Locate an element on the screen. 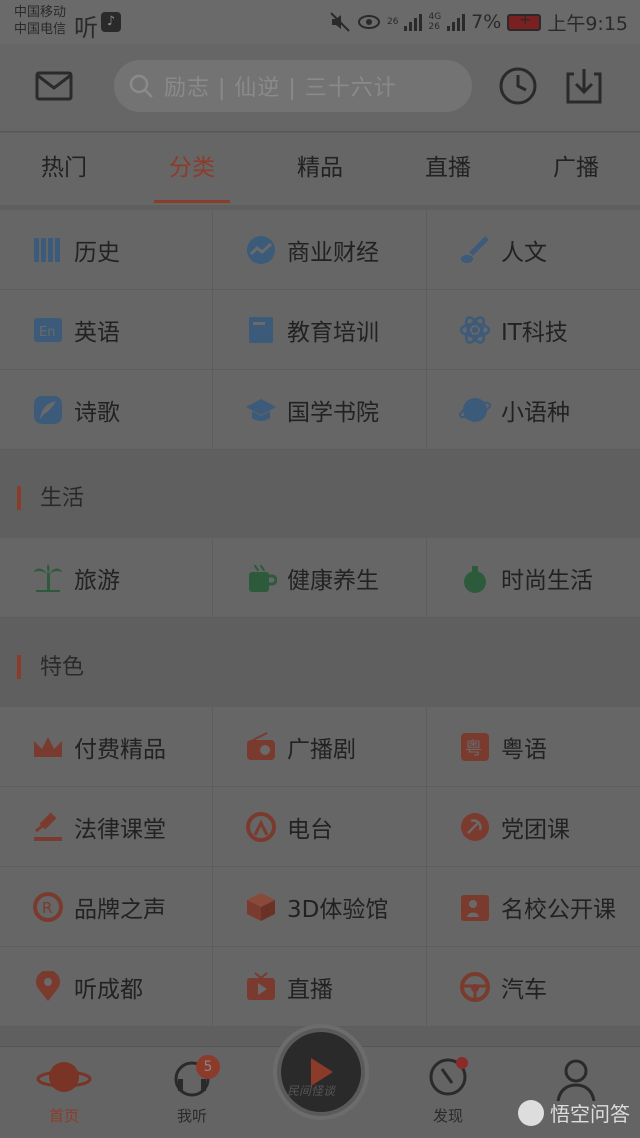  mail-icon is located at coordinates (54, 86).